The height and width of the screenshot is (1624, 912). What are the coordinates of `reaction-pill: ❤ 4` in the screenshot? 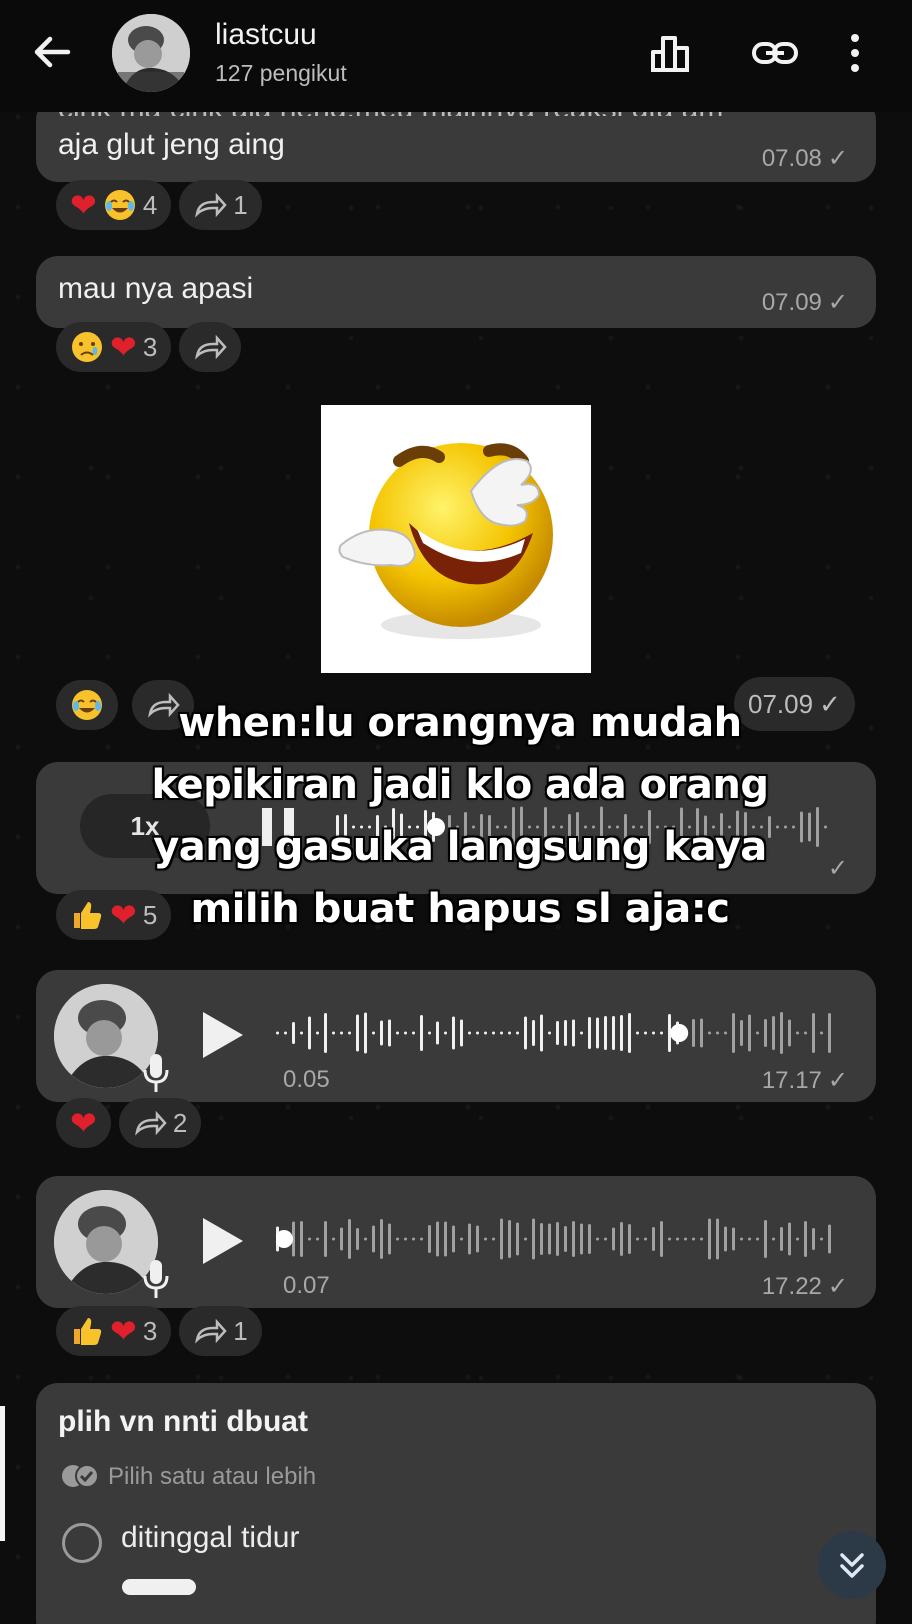 It's located at (114, 205).